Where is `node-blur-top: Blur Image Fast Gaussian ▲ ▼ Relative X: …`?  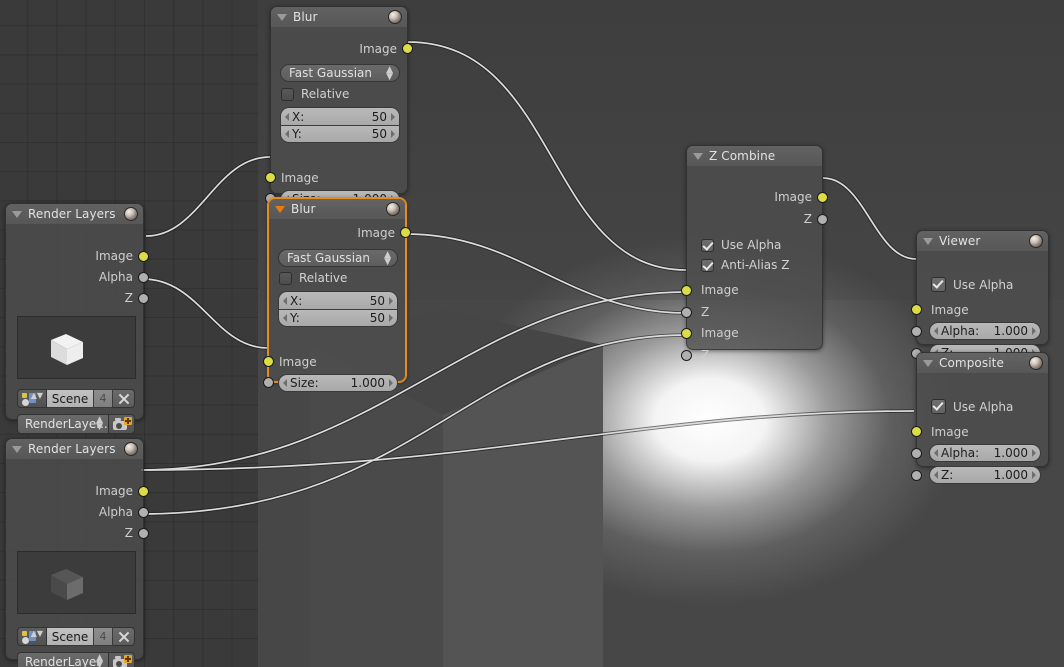 node-blur-top: Blur Image Fast Gaussian ▲ ▼ Relative X: … is located at coordinates (339, 107).